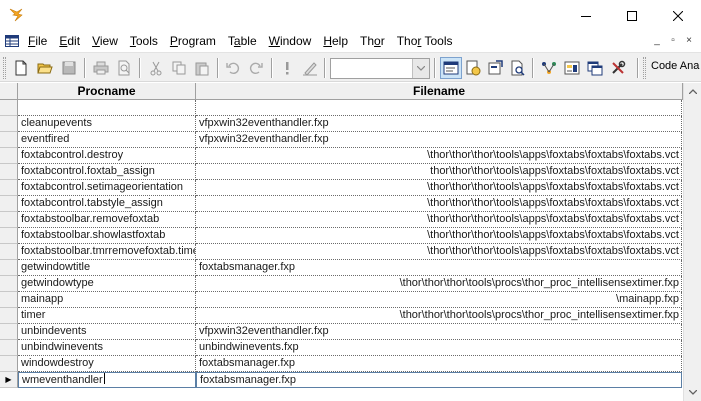 The image size is (701, 401). What do you see at coordinates (439, 108) in the screenshot?
I see `filename-cell` at bounding box center [439, 108].